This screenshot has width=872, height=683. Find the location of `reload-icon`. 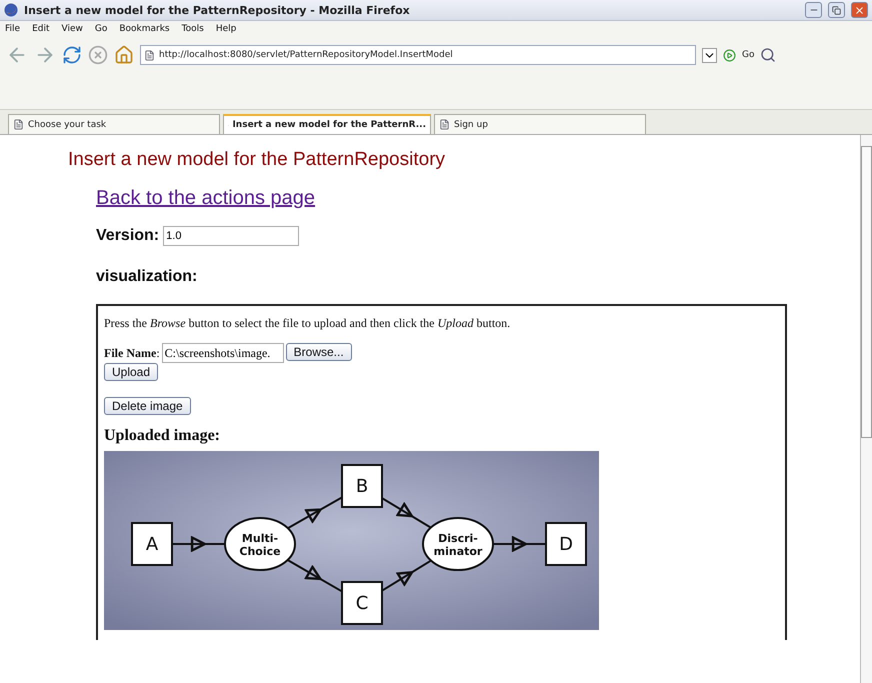

reload-icon is located at coordinates (72, 55).